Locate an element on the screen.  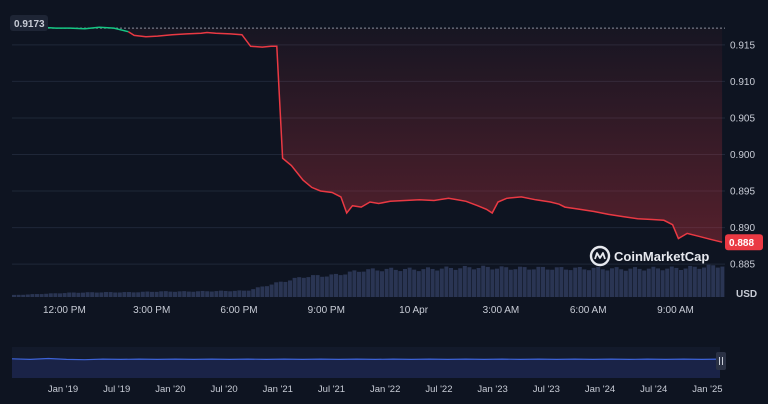
x-tick-label: 12:00 PM is located at coordinates (64, 310).